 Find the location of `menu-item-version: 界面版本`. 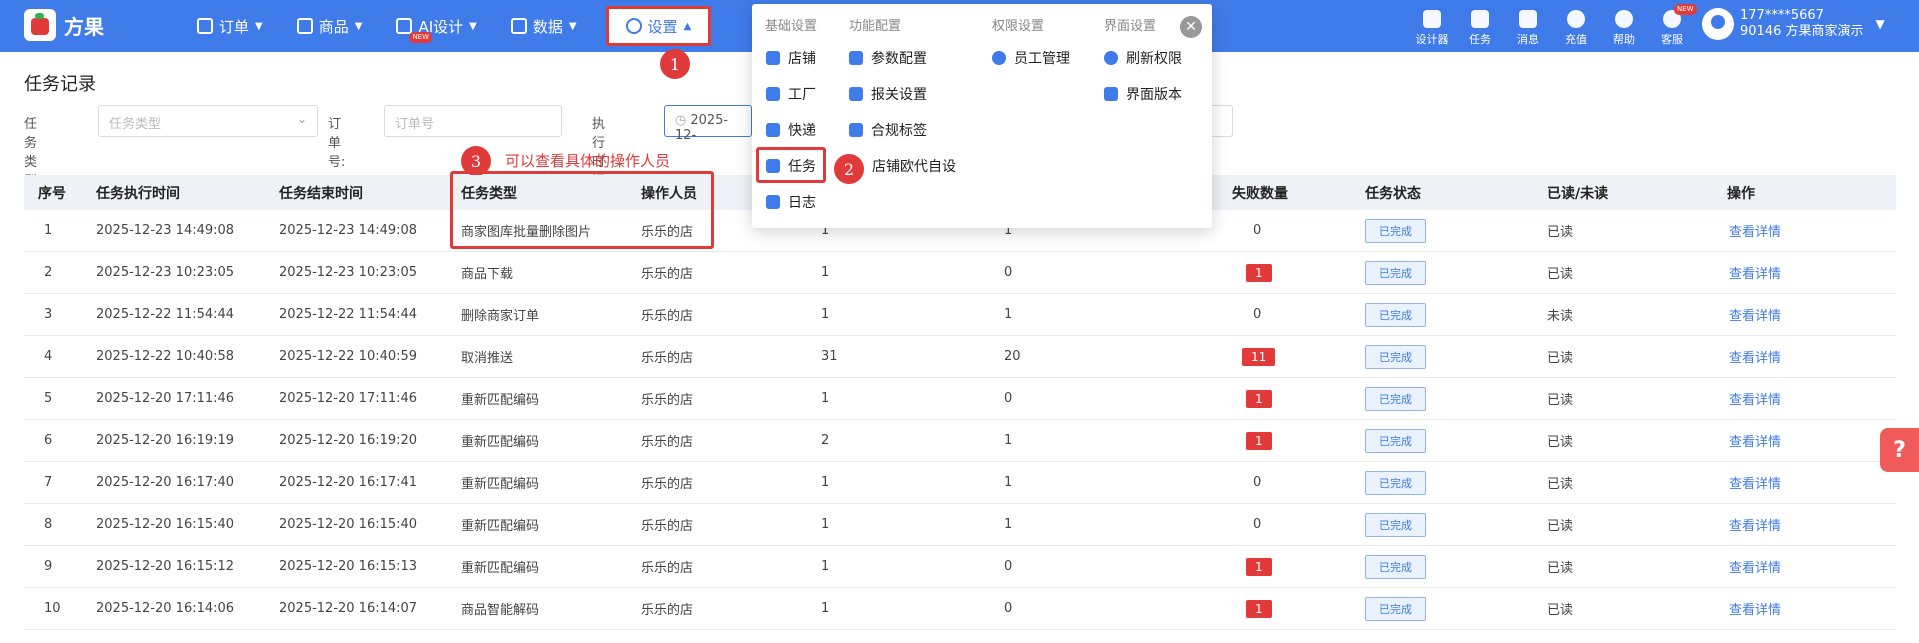

menu-item-version: 界面版本 is located at coordinates (1143, 94).